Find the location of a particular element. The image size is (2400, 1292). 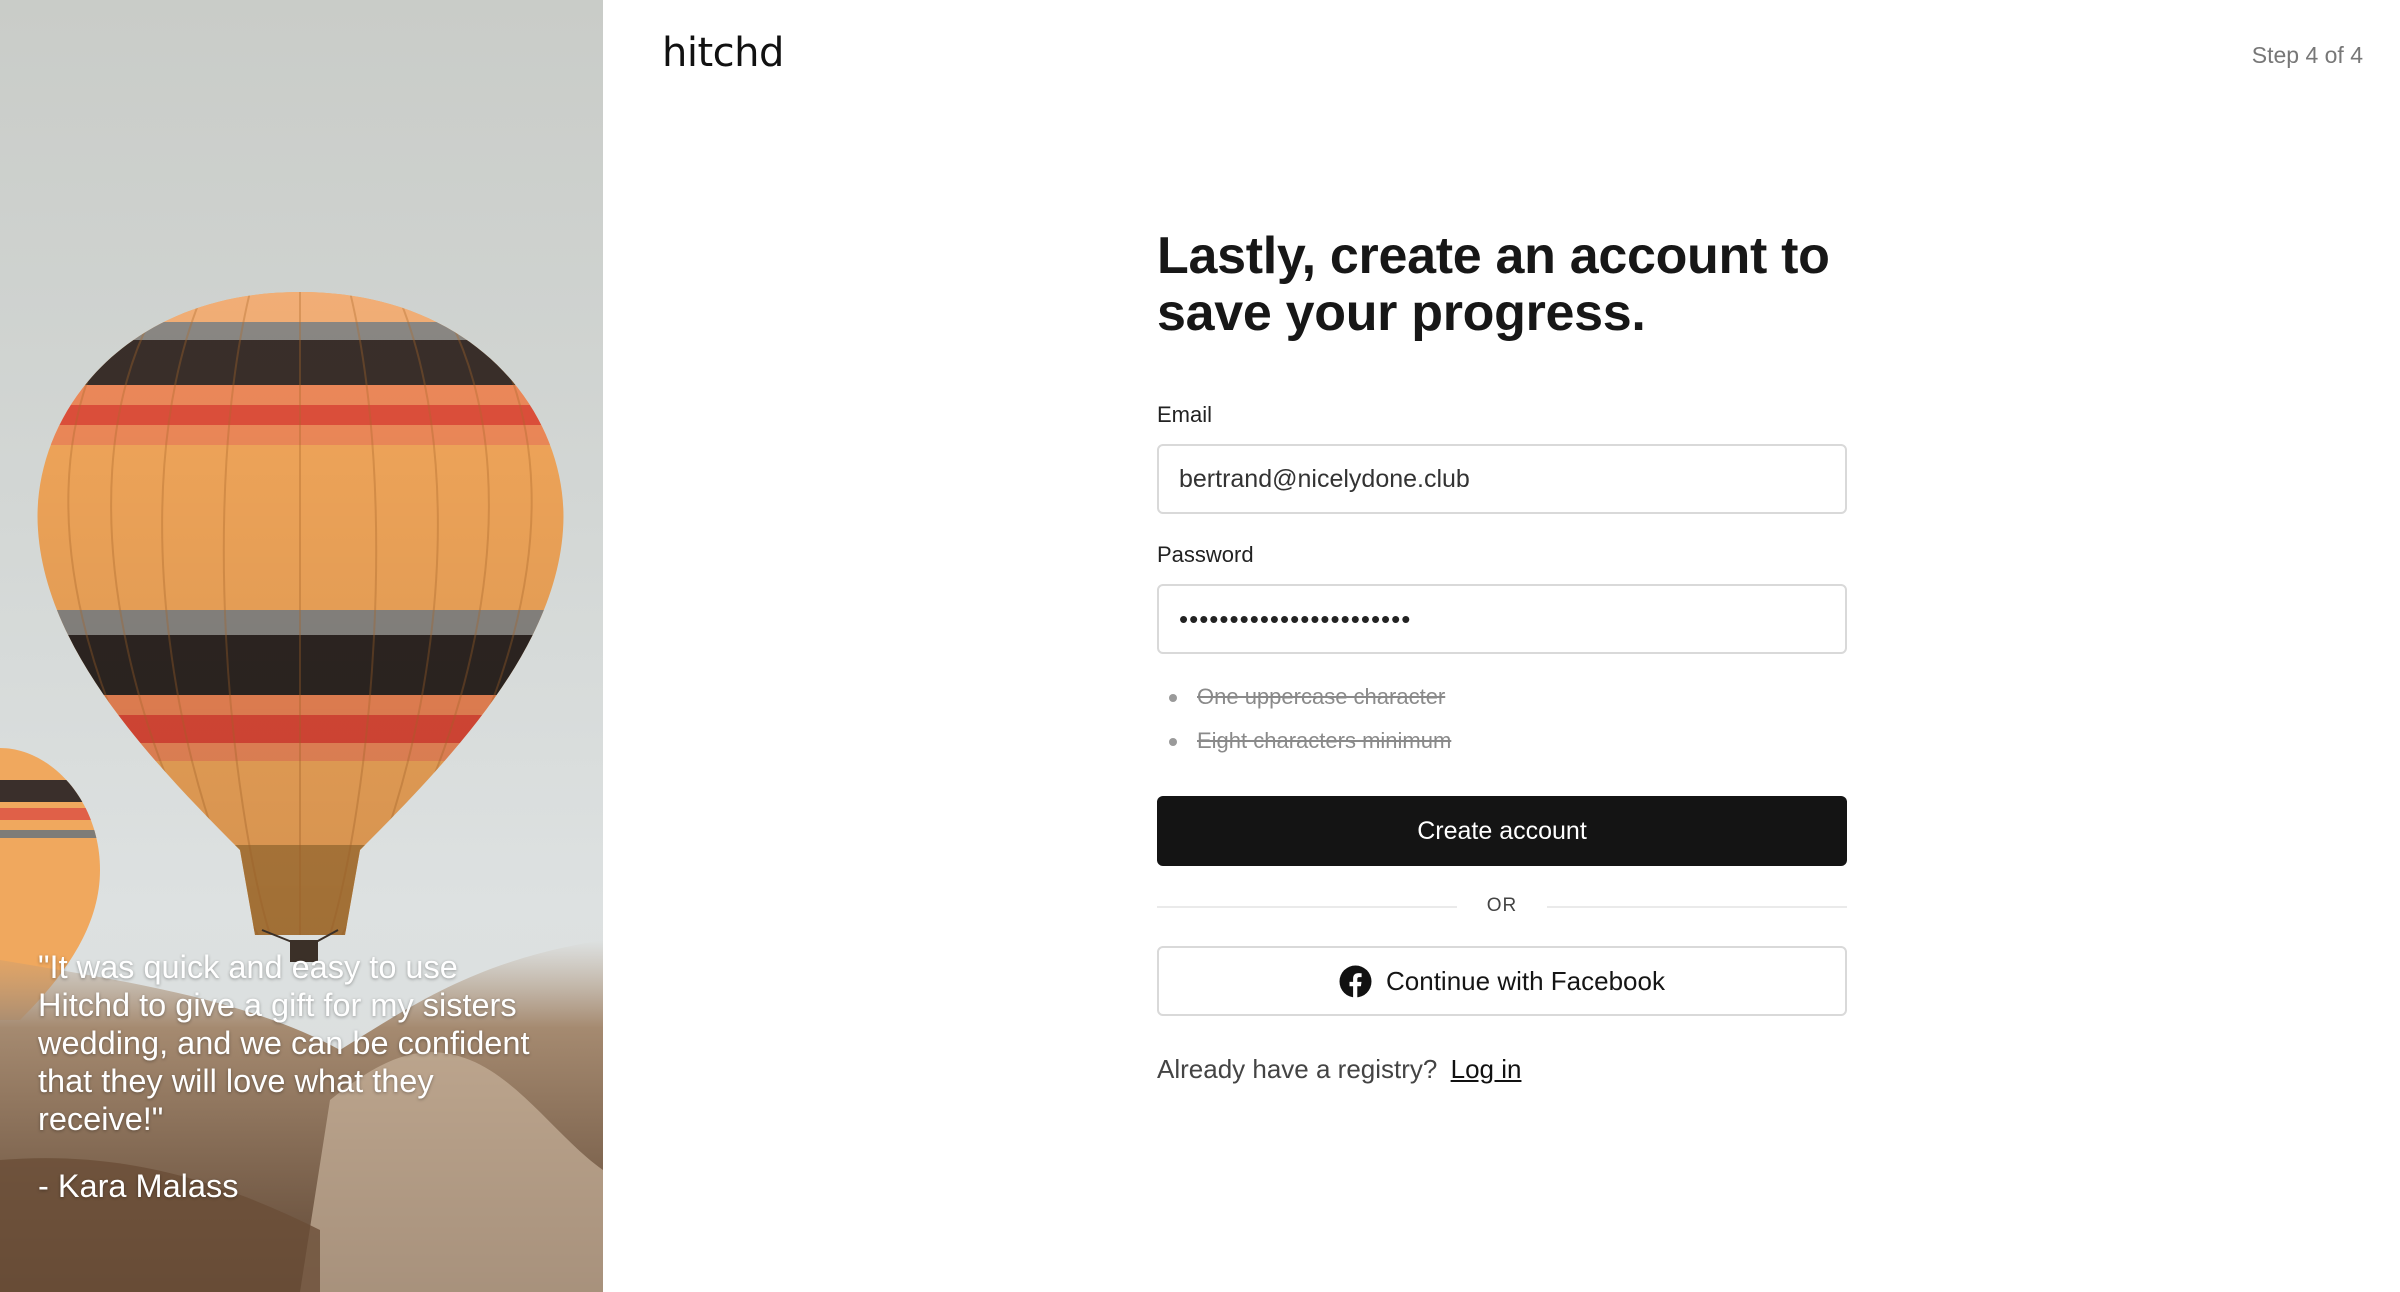

email-field: bertrand@nicelydone.club is located at coordinates (1502, 479).